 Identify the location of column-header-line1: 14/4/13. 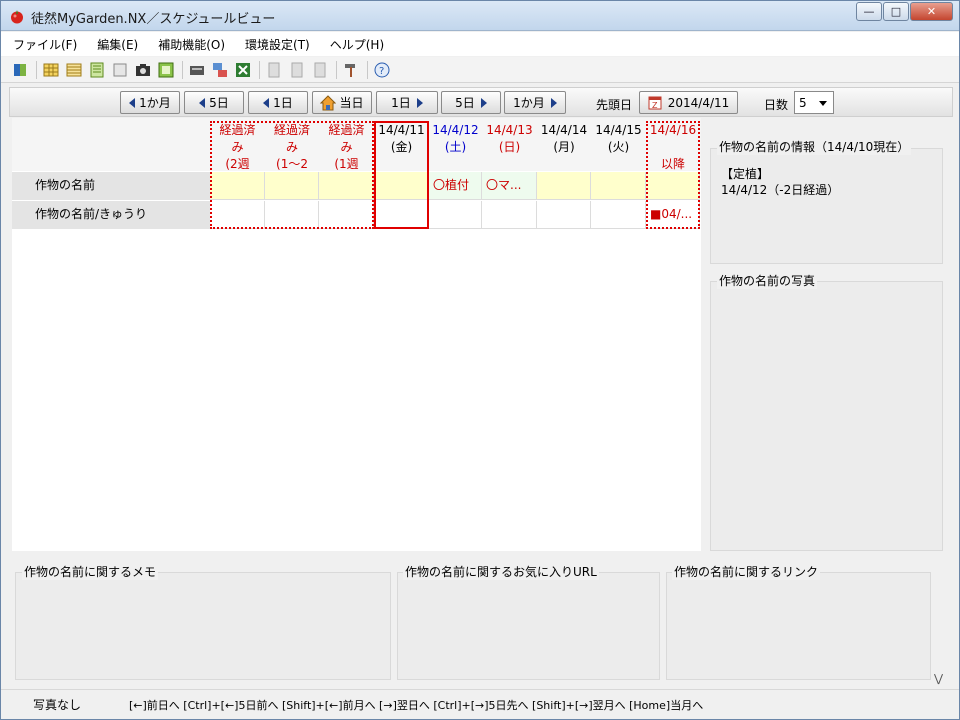
(509, 130).